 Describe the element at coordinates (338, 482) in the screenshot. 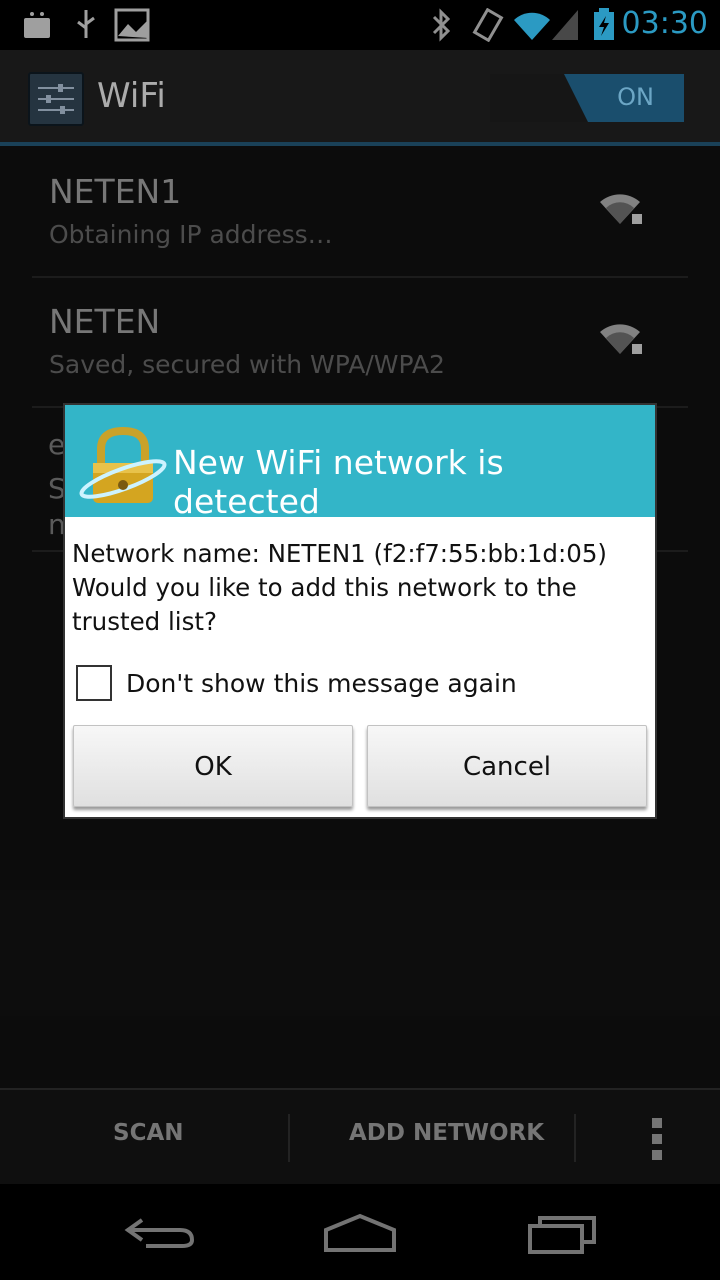

I see `dialog-title: New WiFi network is detected` at that location.